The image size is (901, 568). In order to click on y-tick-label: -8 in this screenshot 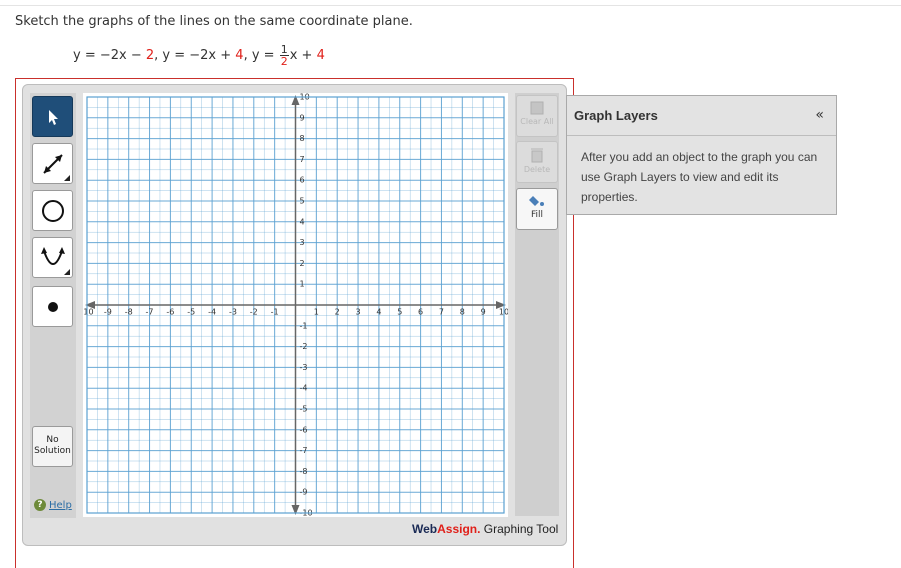, I will do `click(304, 471)`.